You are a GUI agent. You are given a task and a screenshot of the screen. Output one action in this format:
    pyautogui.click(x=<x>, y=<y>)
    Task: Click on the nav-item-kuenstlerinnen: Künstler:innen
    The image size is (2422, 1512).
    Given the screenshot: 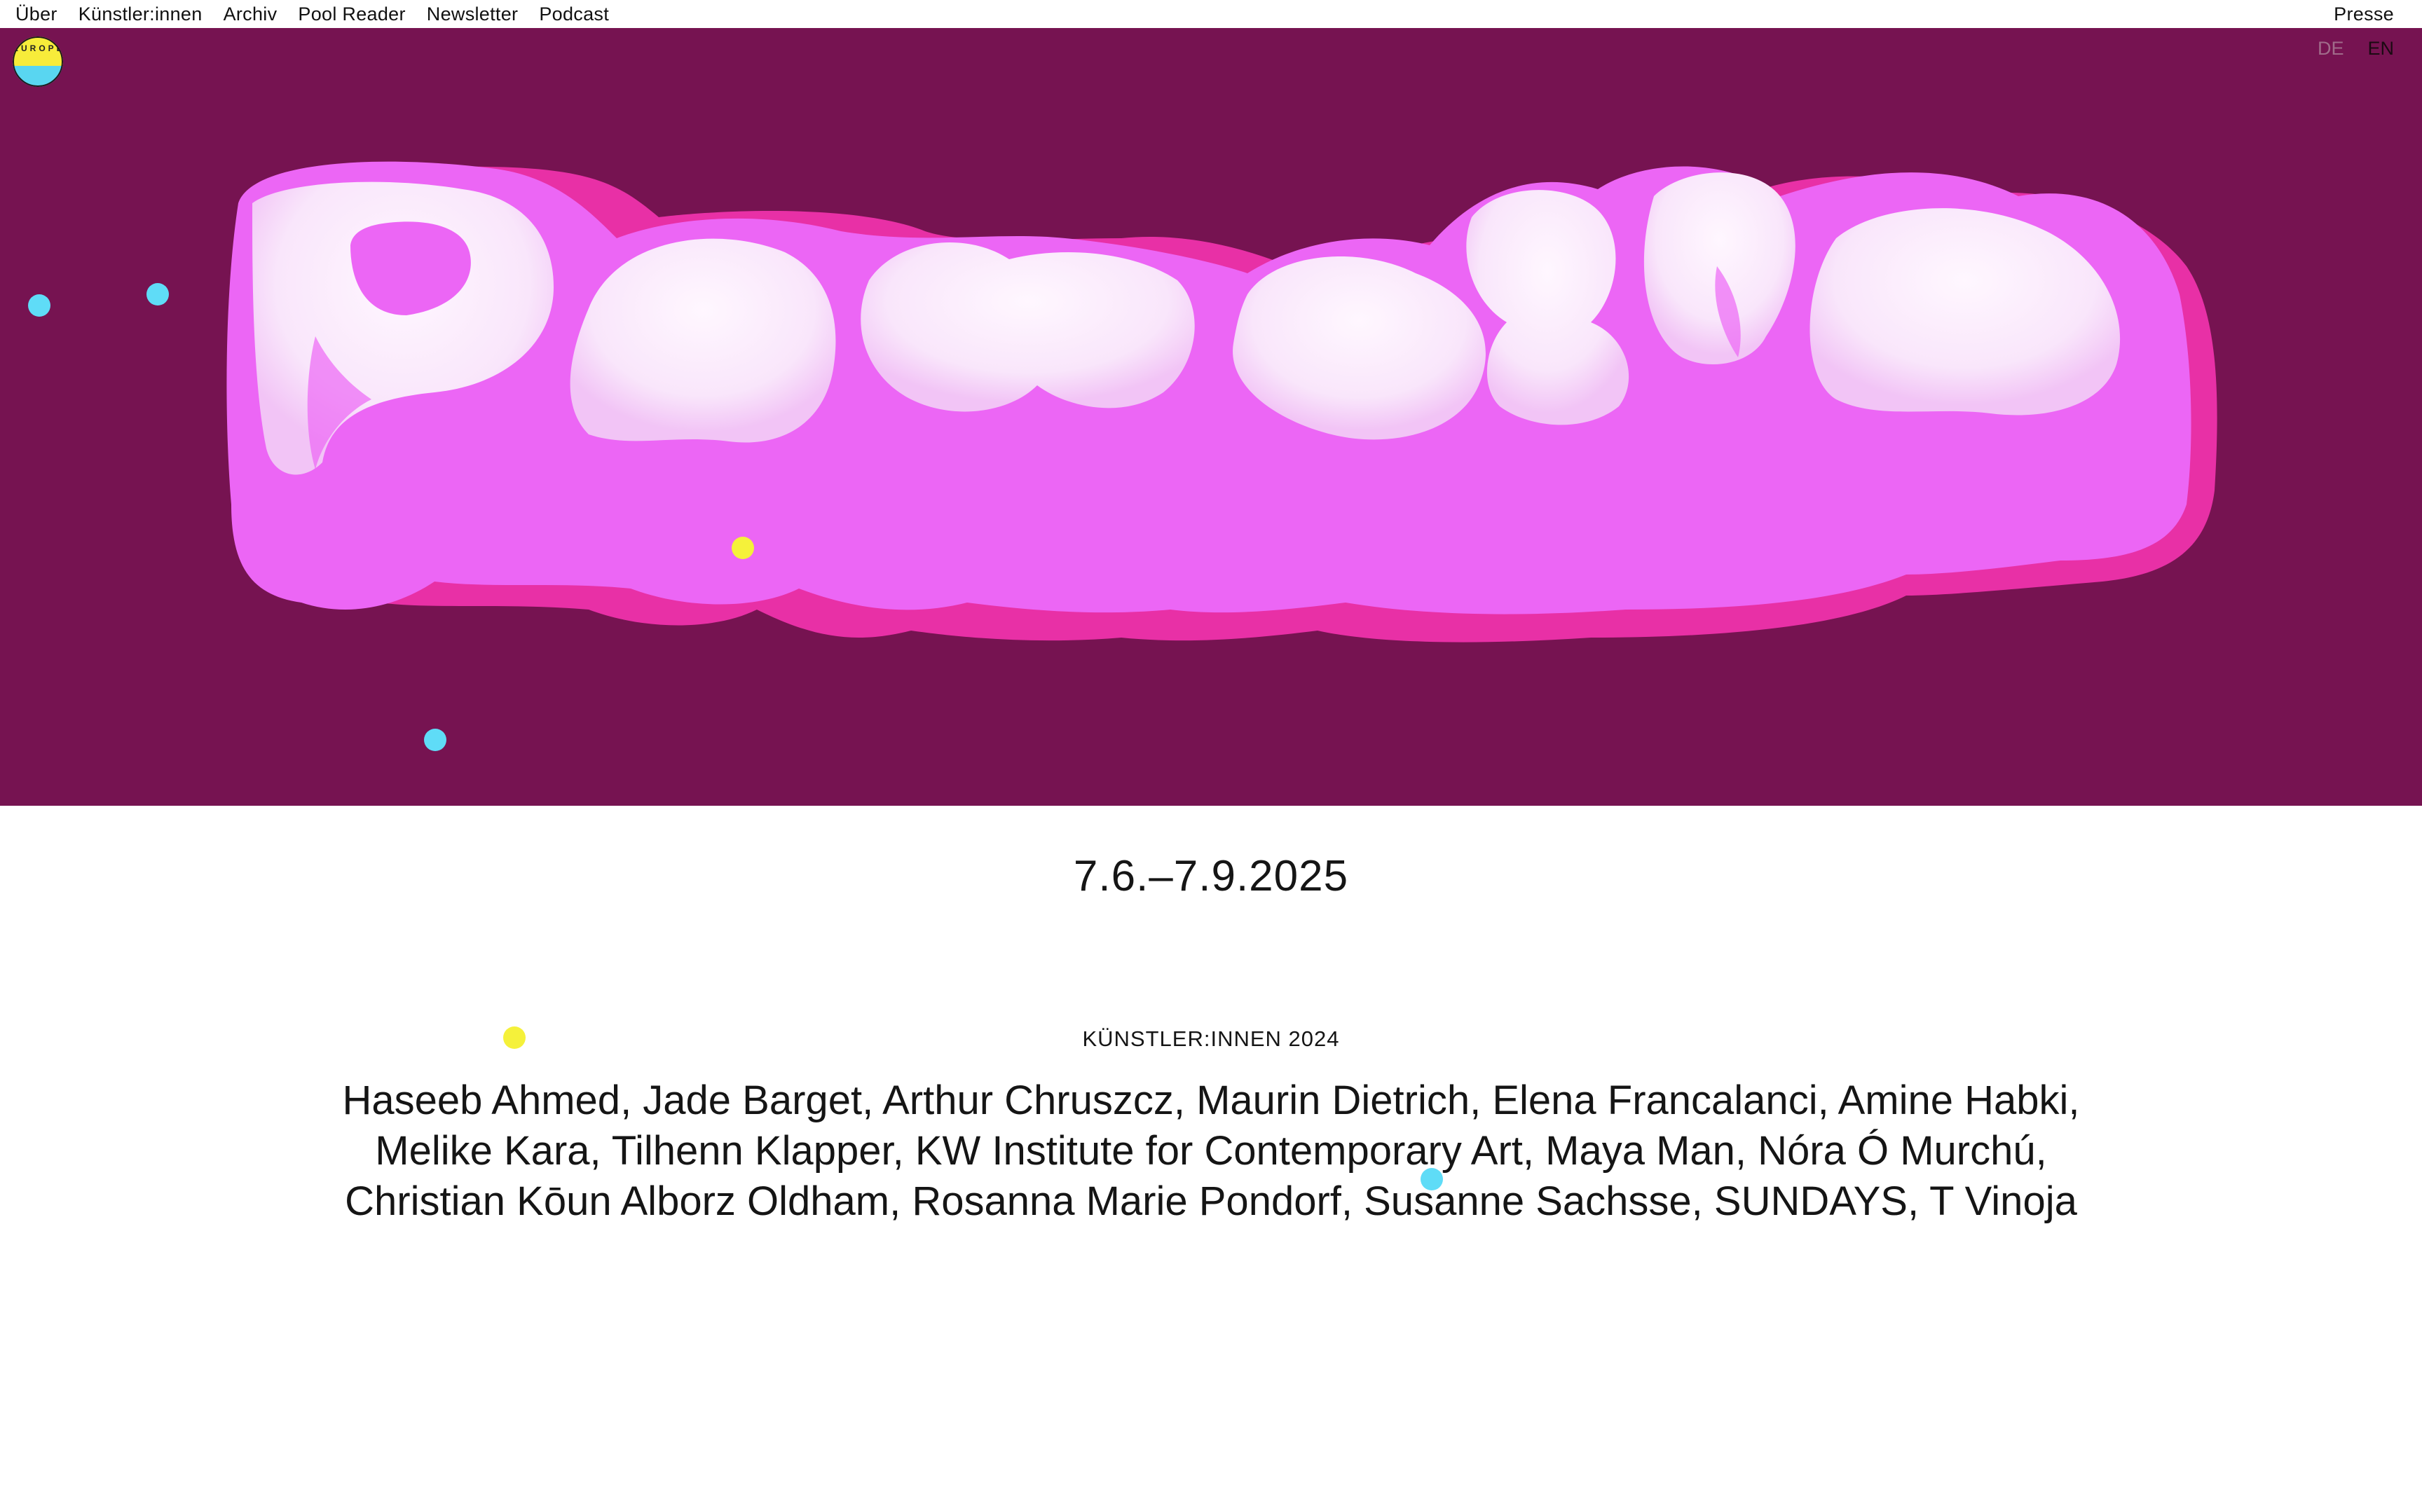 What is the action you would take?
    pyautogui.click(x=140, y=14)
    